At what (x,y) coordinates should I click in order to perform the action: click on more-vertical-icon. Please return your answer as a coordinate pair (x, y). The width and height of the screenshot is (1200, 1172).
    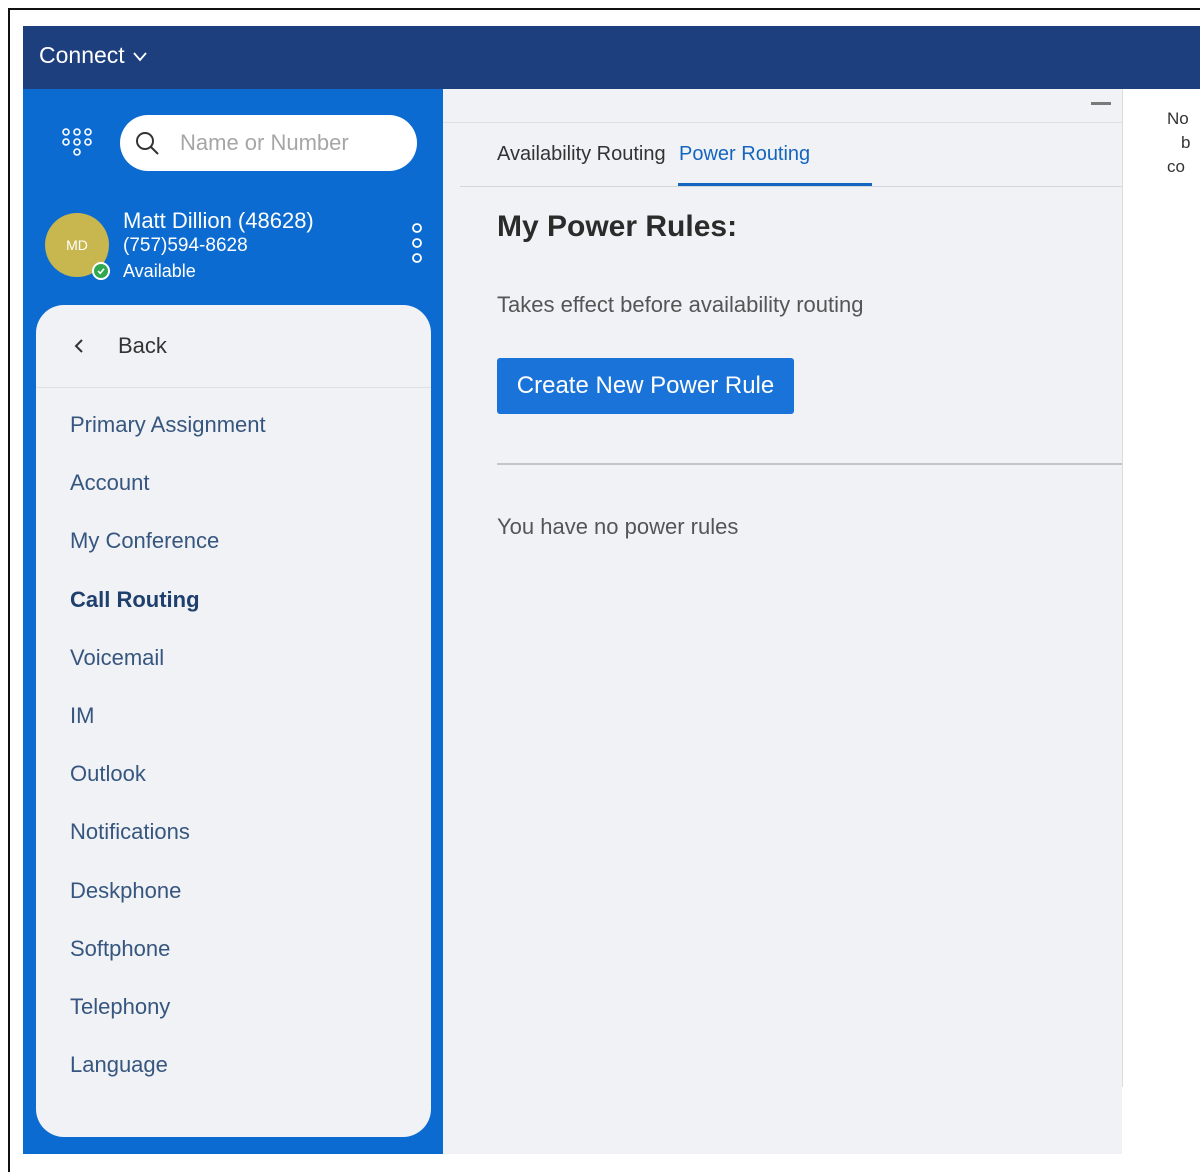
    Looking at the image, I should click on (417, 243).